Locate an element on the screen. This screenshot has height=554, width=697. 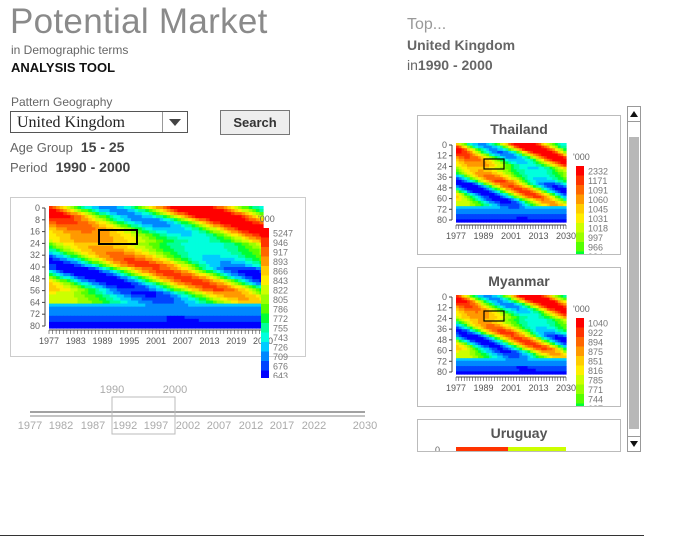
geography-select: United Kingdom is located at coordinates (99, 122).